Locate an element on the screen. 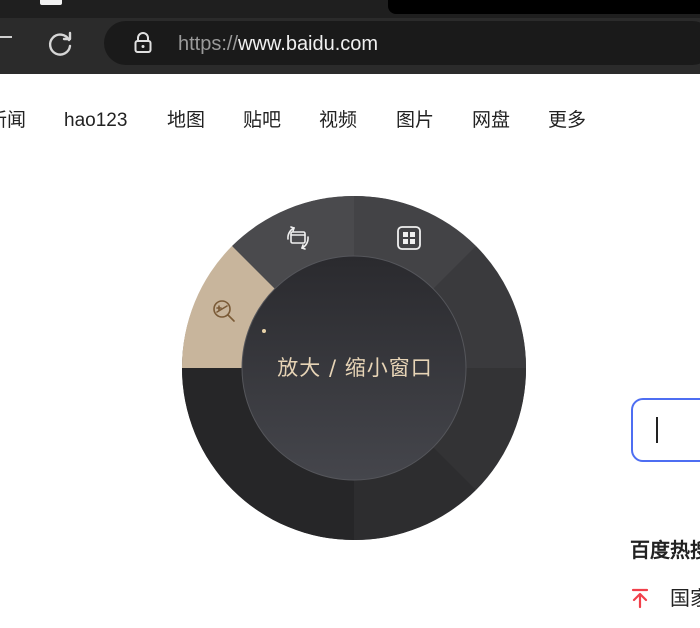 This screenshot has height=628, width=700. tab-strip is located at coordinates (350, 9).